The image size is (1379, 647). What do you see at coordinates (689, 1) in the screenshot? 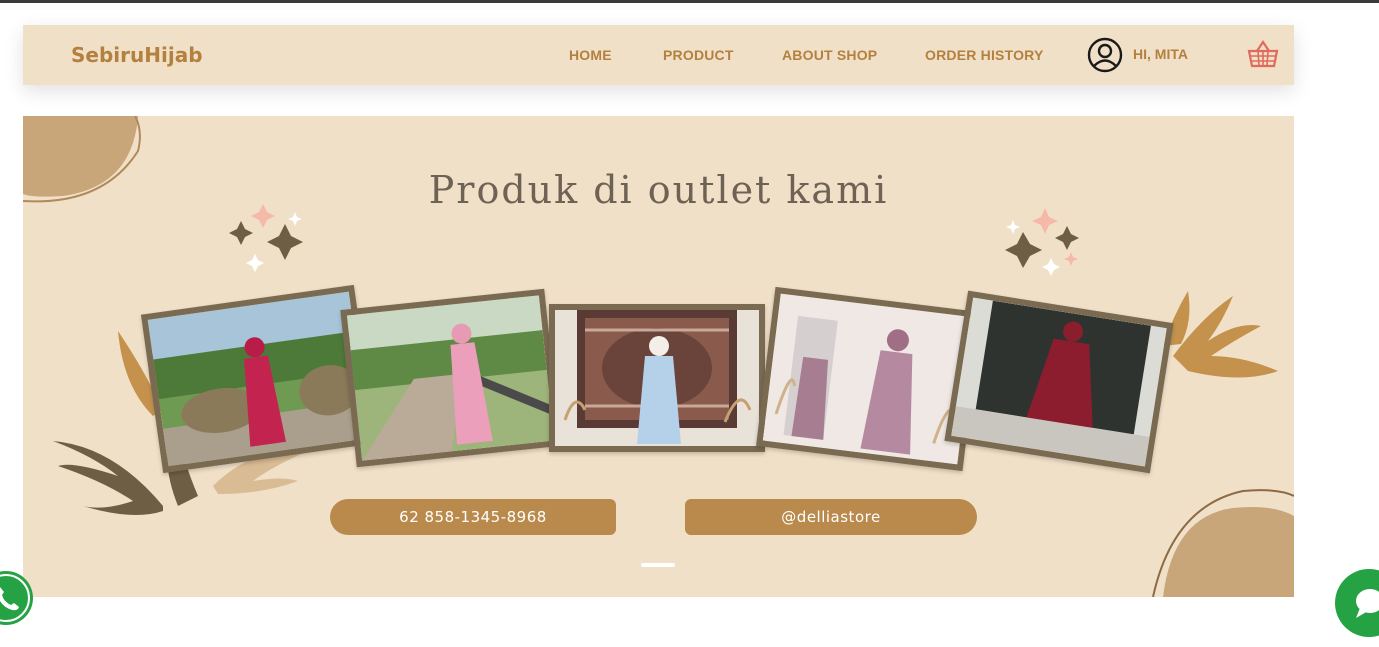
I see `top-border` at bounding box center [689, 1].